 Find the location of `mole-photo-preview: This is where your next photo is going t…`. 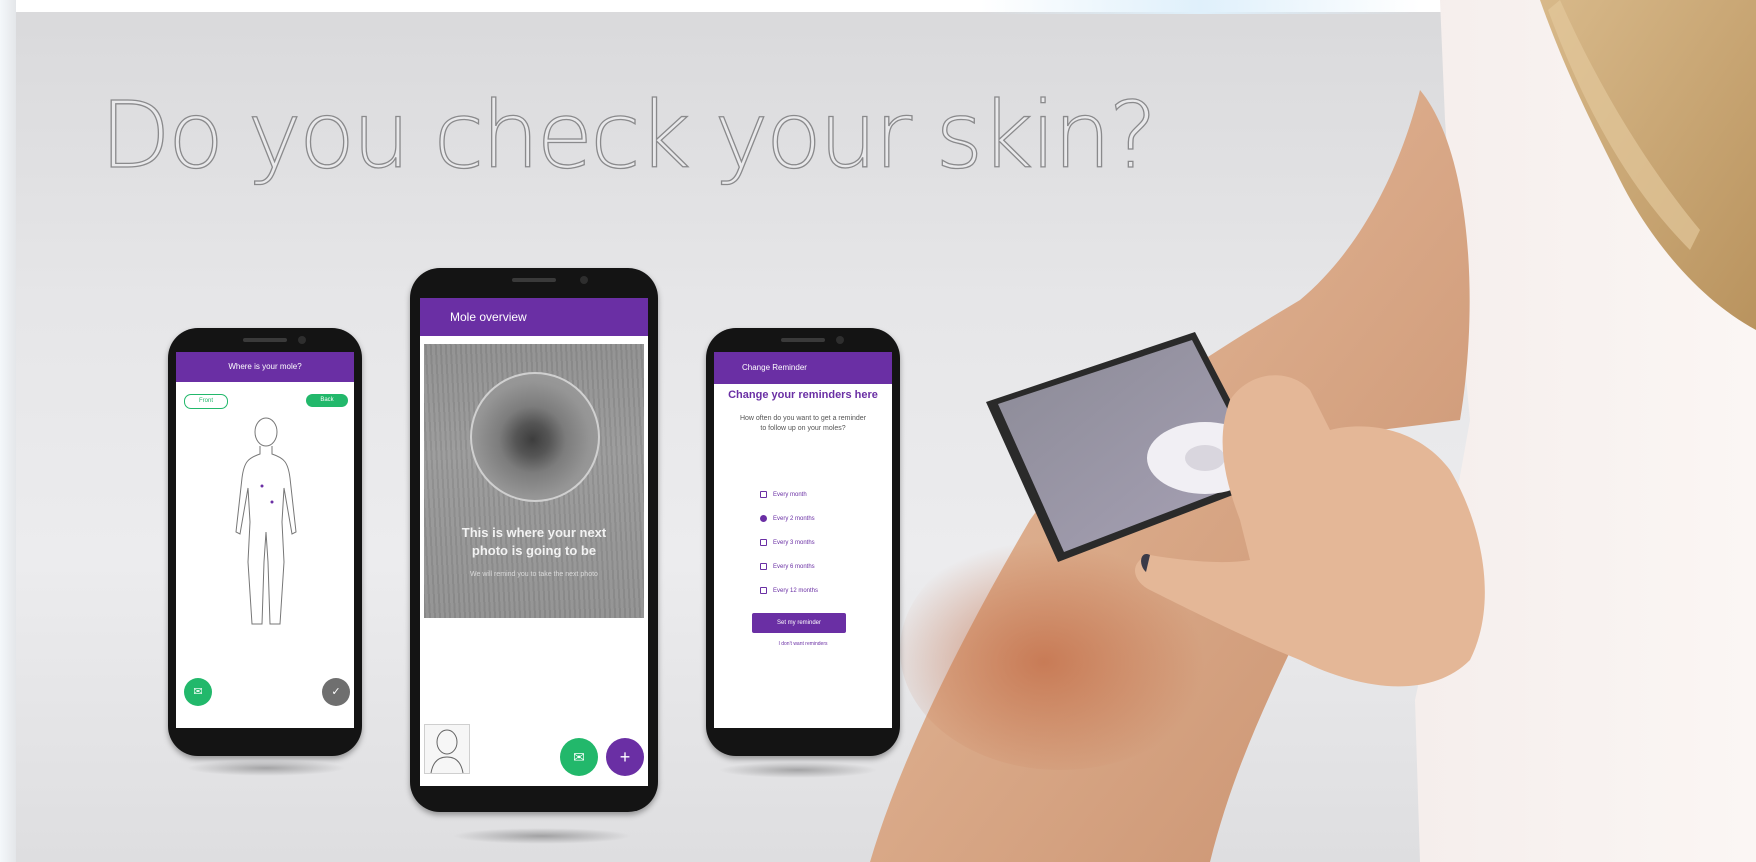

mole-photo-preview: This is where your next photo is going t… is located at coordinates (534, 481).